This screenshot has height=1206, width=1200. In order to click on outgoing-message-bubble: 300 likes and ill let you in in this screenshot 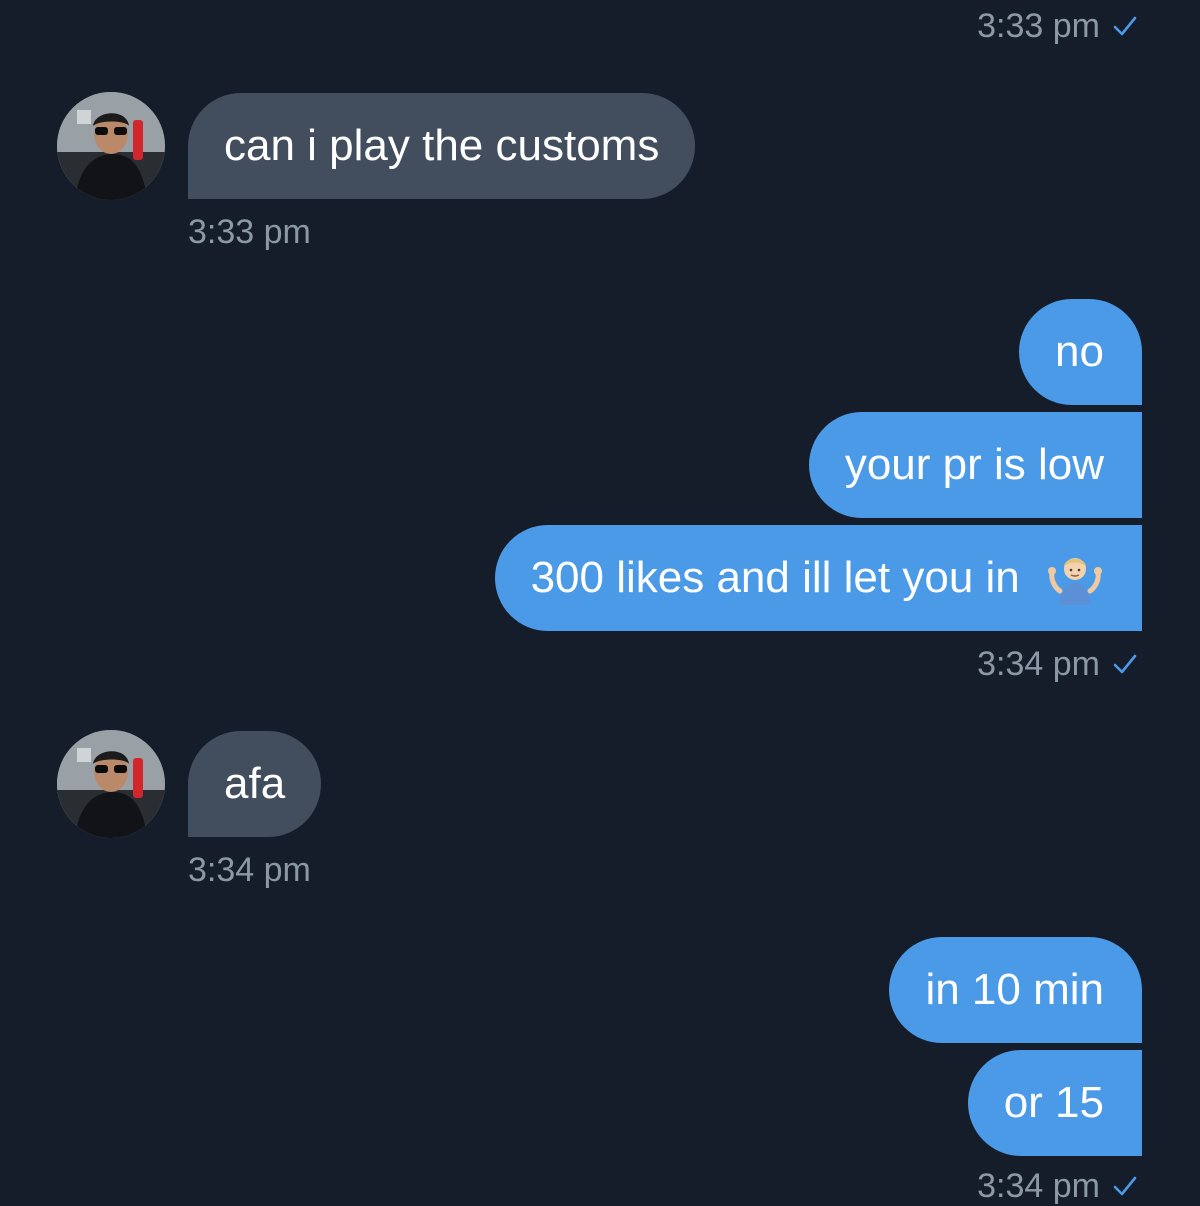, I will do `click(818, 578)`.